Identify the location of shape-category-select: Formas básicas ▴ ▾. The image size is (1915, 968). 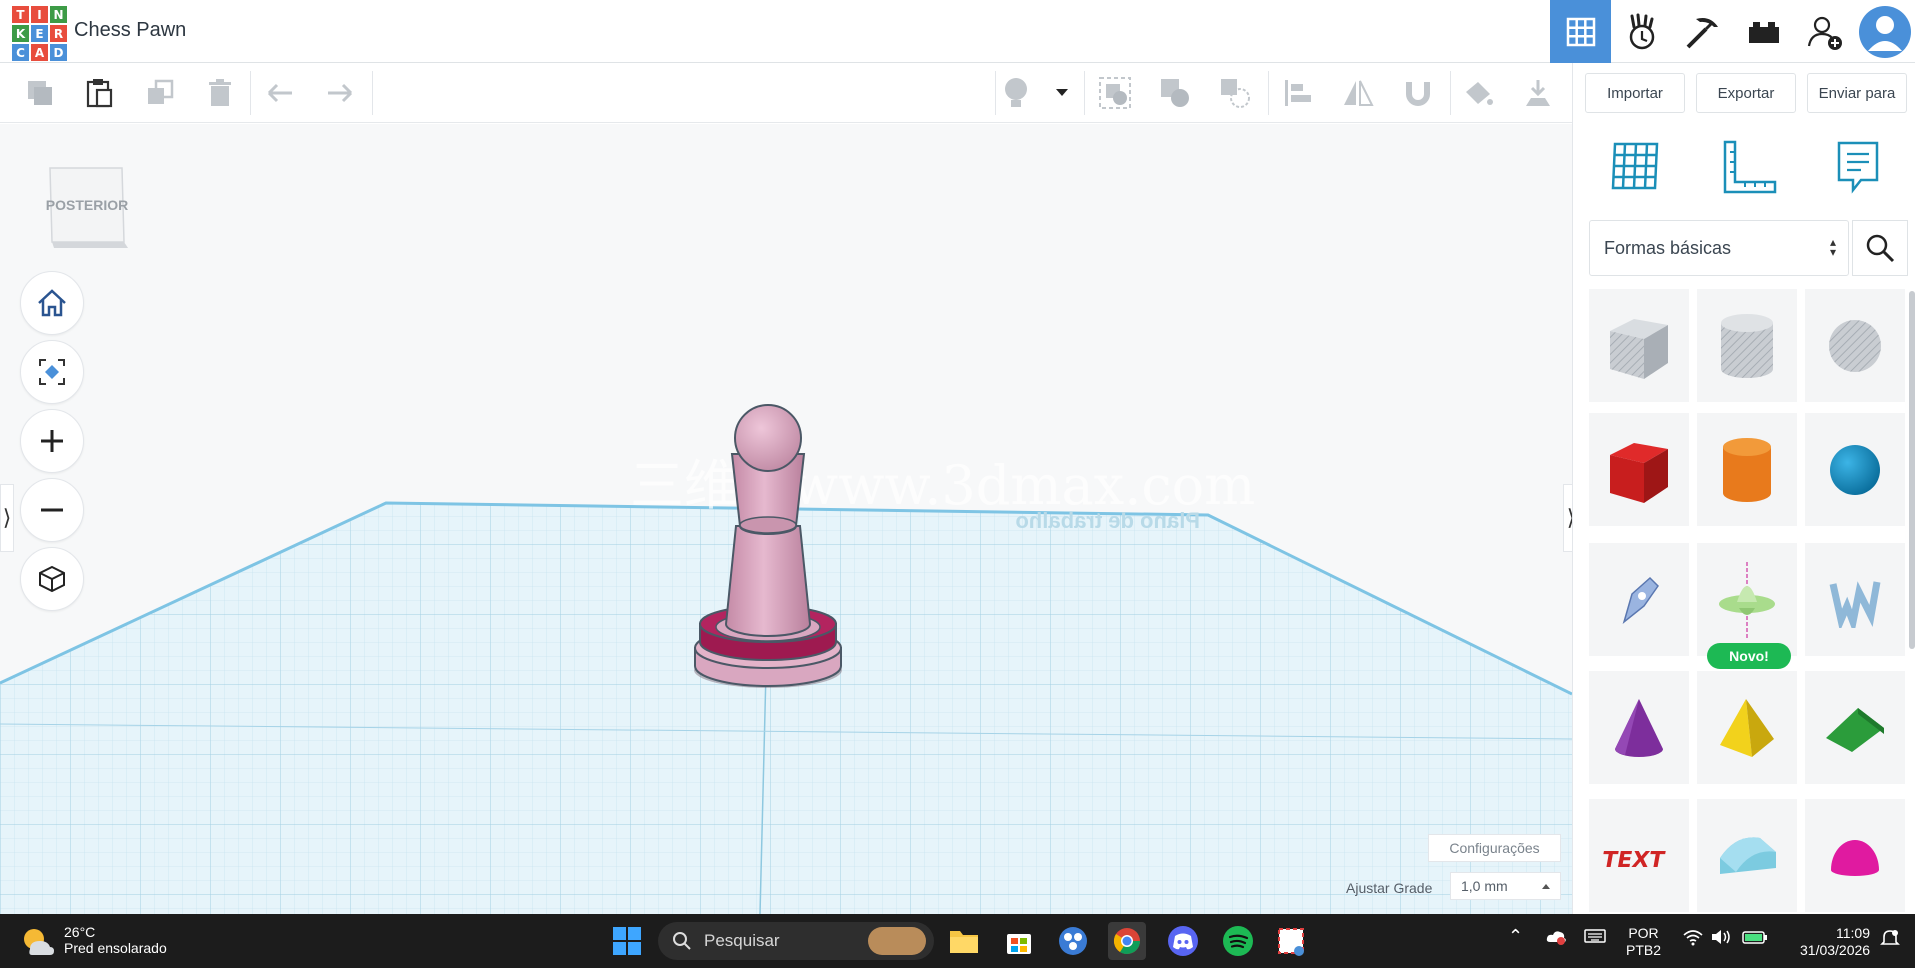
(1719, 248).